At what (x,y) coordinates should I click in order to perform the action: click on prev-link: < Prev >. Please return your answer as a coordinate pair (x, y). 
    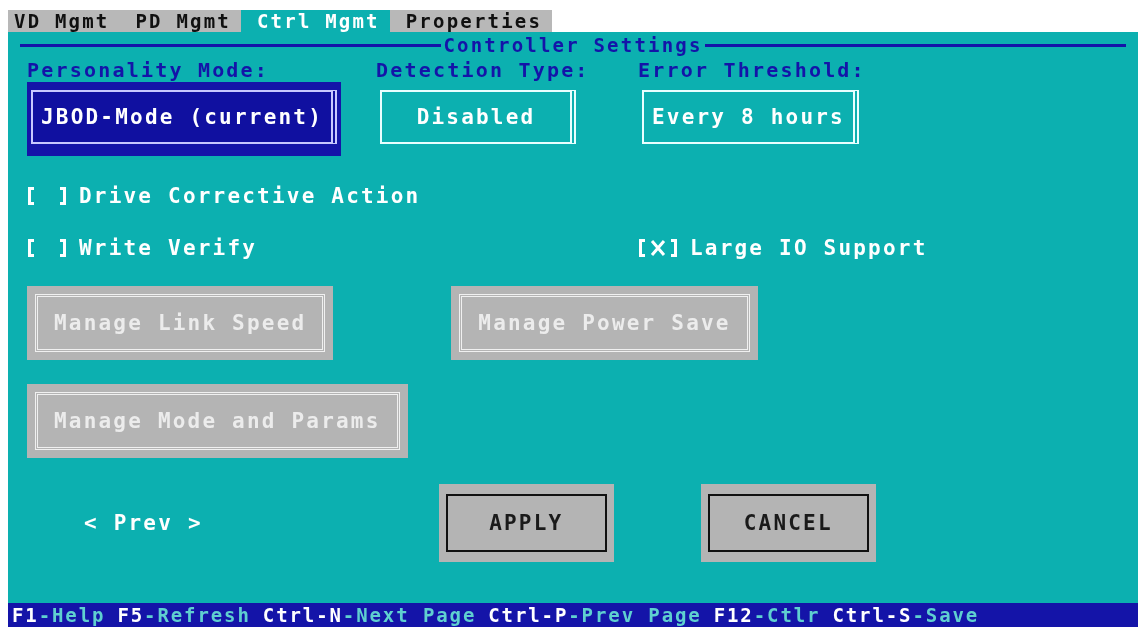
    Looking at the image, I should click on (143, 523).